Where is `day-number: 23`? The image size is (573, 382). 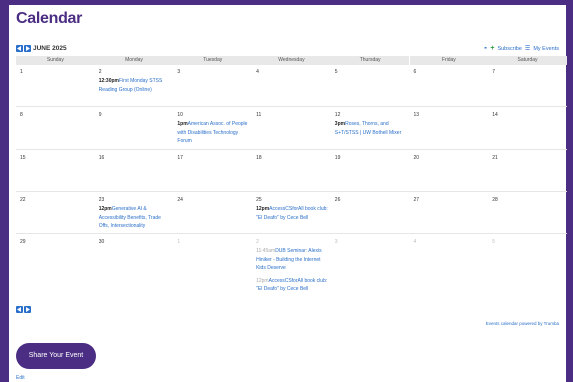
day-number: 23 is located at coordinates (102, 200).